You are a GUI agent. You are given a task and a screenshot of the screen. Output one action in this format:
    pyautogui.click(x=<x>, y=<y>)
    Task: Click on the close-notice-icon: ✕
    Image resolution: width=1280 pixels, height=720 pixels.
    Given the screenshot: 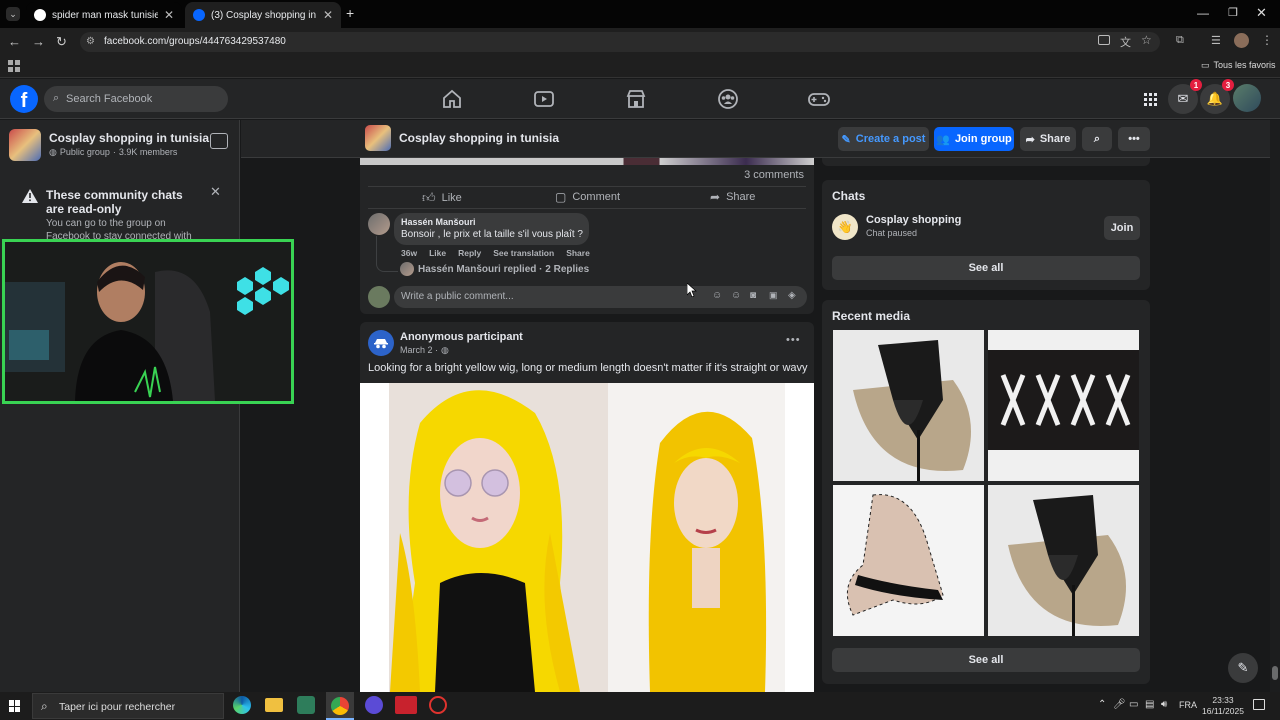 What is the action you would take?
    pyautogui.click(x=215, y=192)
    